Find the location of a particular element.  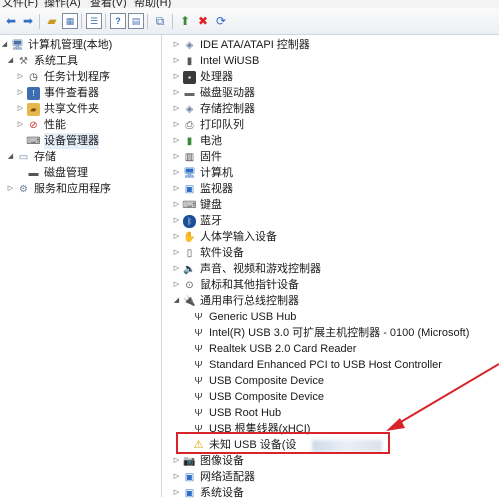

software-device-icon: ▯ is located at coordinates (189, 253).